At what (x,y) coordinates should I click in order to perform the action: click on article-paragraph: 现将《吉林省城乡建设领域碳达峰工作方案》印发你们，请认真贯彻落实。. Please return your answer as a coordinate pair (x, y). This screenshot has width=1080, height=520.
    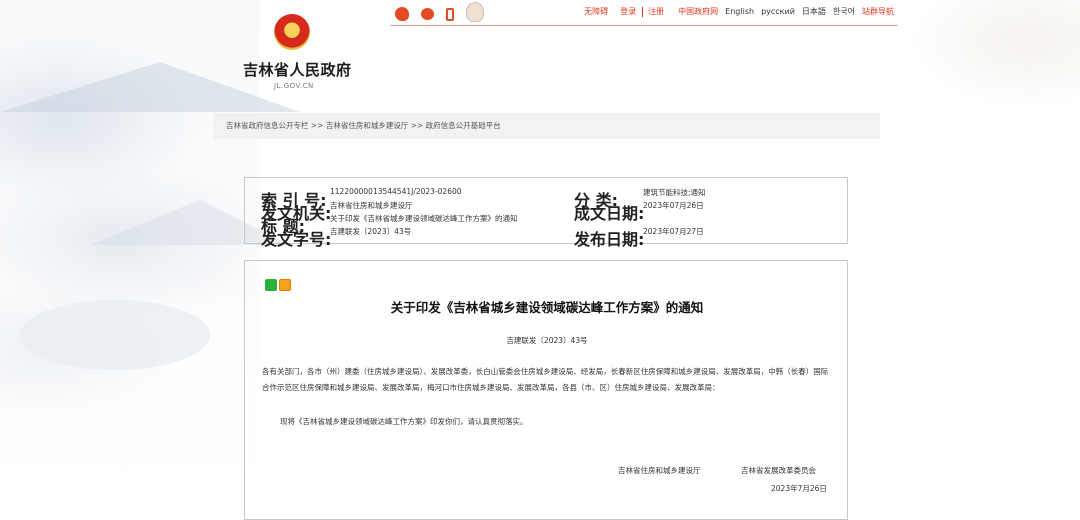
    Looking at the image, I should click on (404, 421).